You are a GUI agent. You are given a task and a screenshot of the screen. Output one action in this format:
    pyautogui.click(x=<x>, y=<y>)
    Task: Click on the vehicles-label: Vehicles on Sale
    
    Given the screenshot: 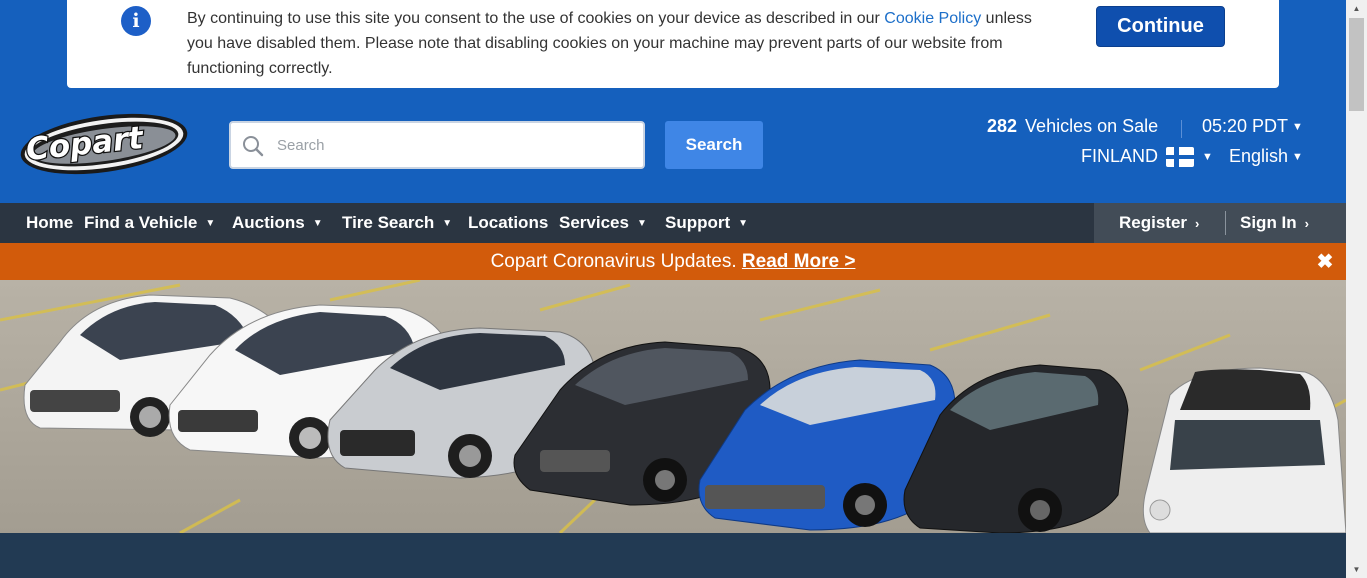 What is the action you would take?
    pyautogui.click(x=1092, y=126)
    